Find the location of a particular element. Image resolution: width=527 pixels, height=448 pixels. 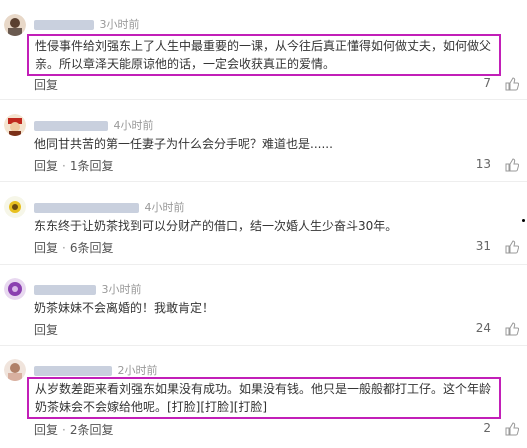

comment-text: 奶茶妹妹不会离婚的！我敢肯定！ is located at coordinates (124, 308).